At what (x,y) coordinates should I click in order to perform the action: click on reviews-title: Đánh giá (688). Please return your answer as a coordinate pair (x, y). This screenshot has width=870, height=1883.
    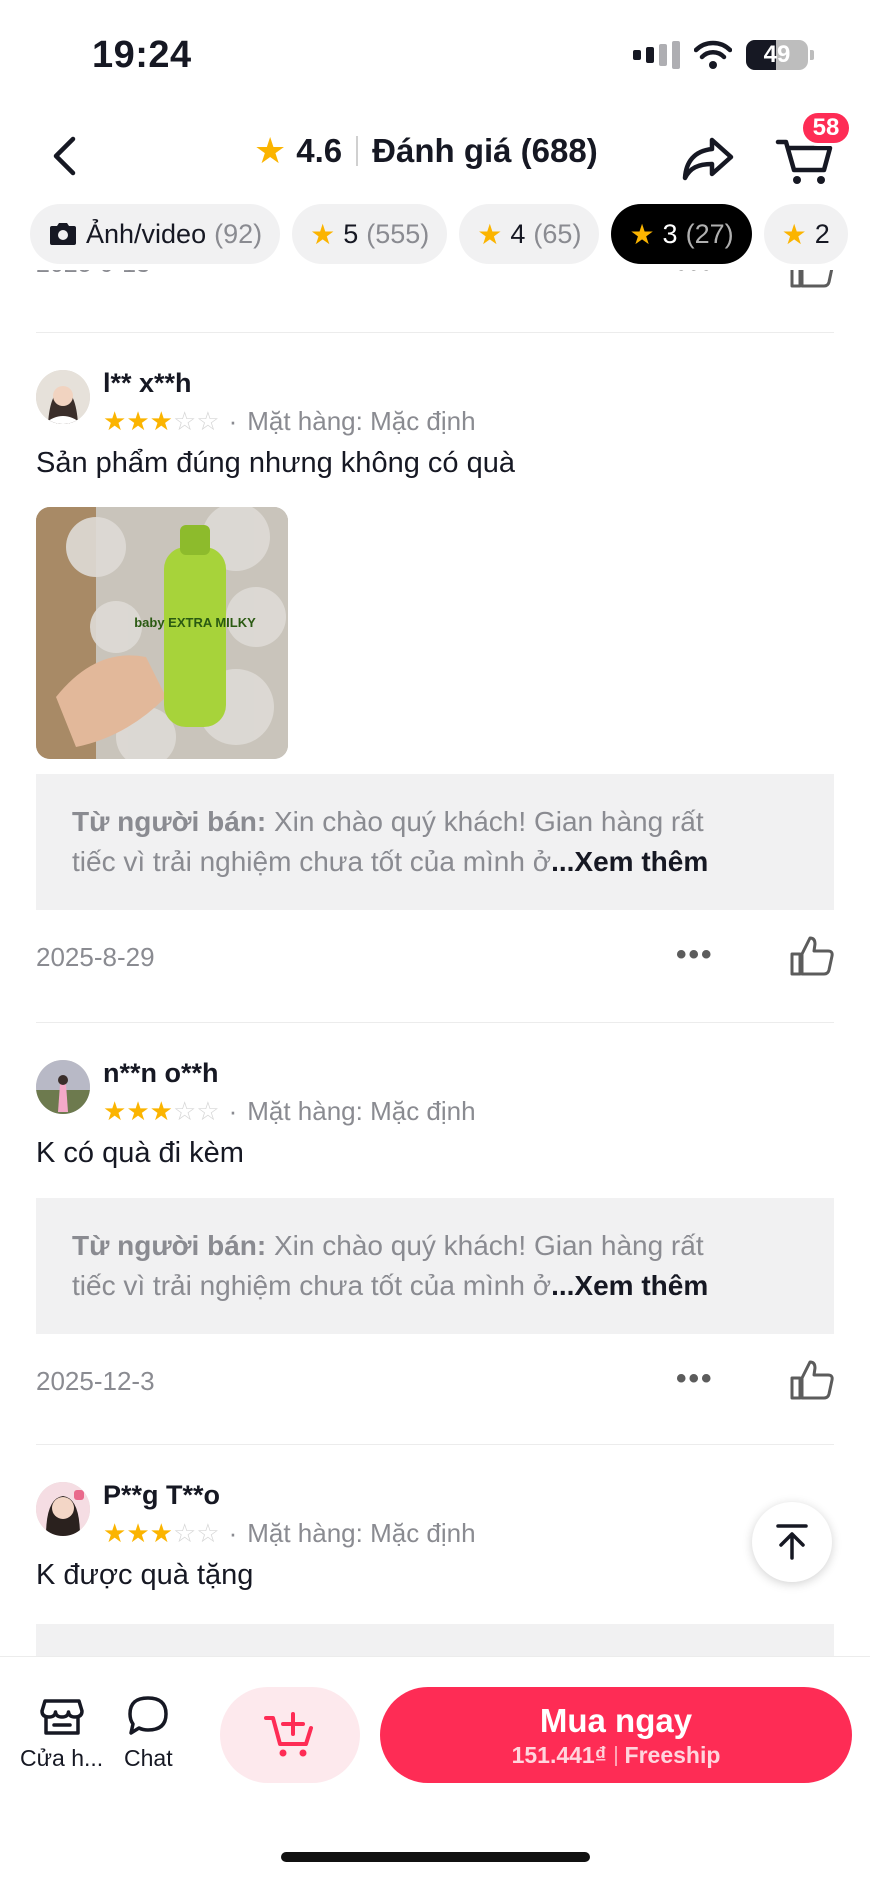
    Looking at the image, I should click on (485, 150).